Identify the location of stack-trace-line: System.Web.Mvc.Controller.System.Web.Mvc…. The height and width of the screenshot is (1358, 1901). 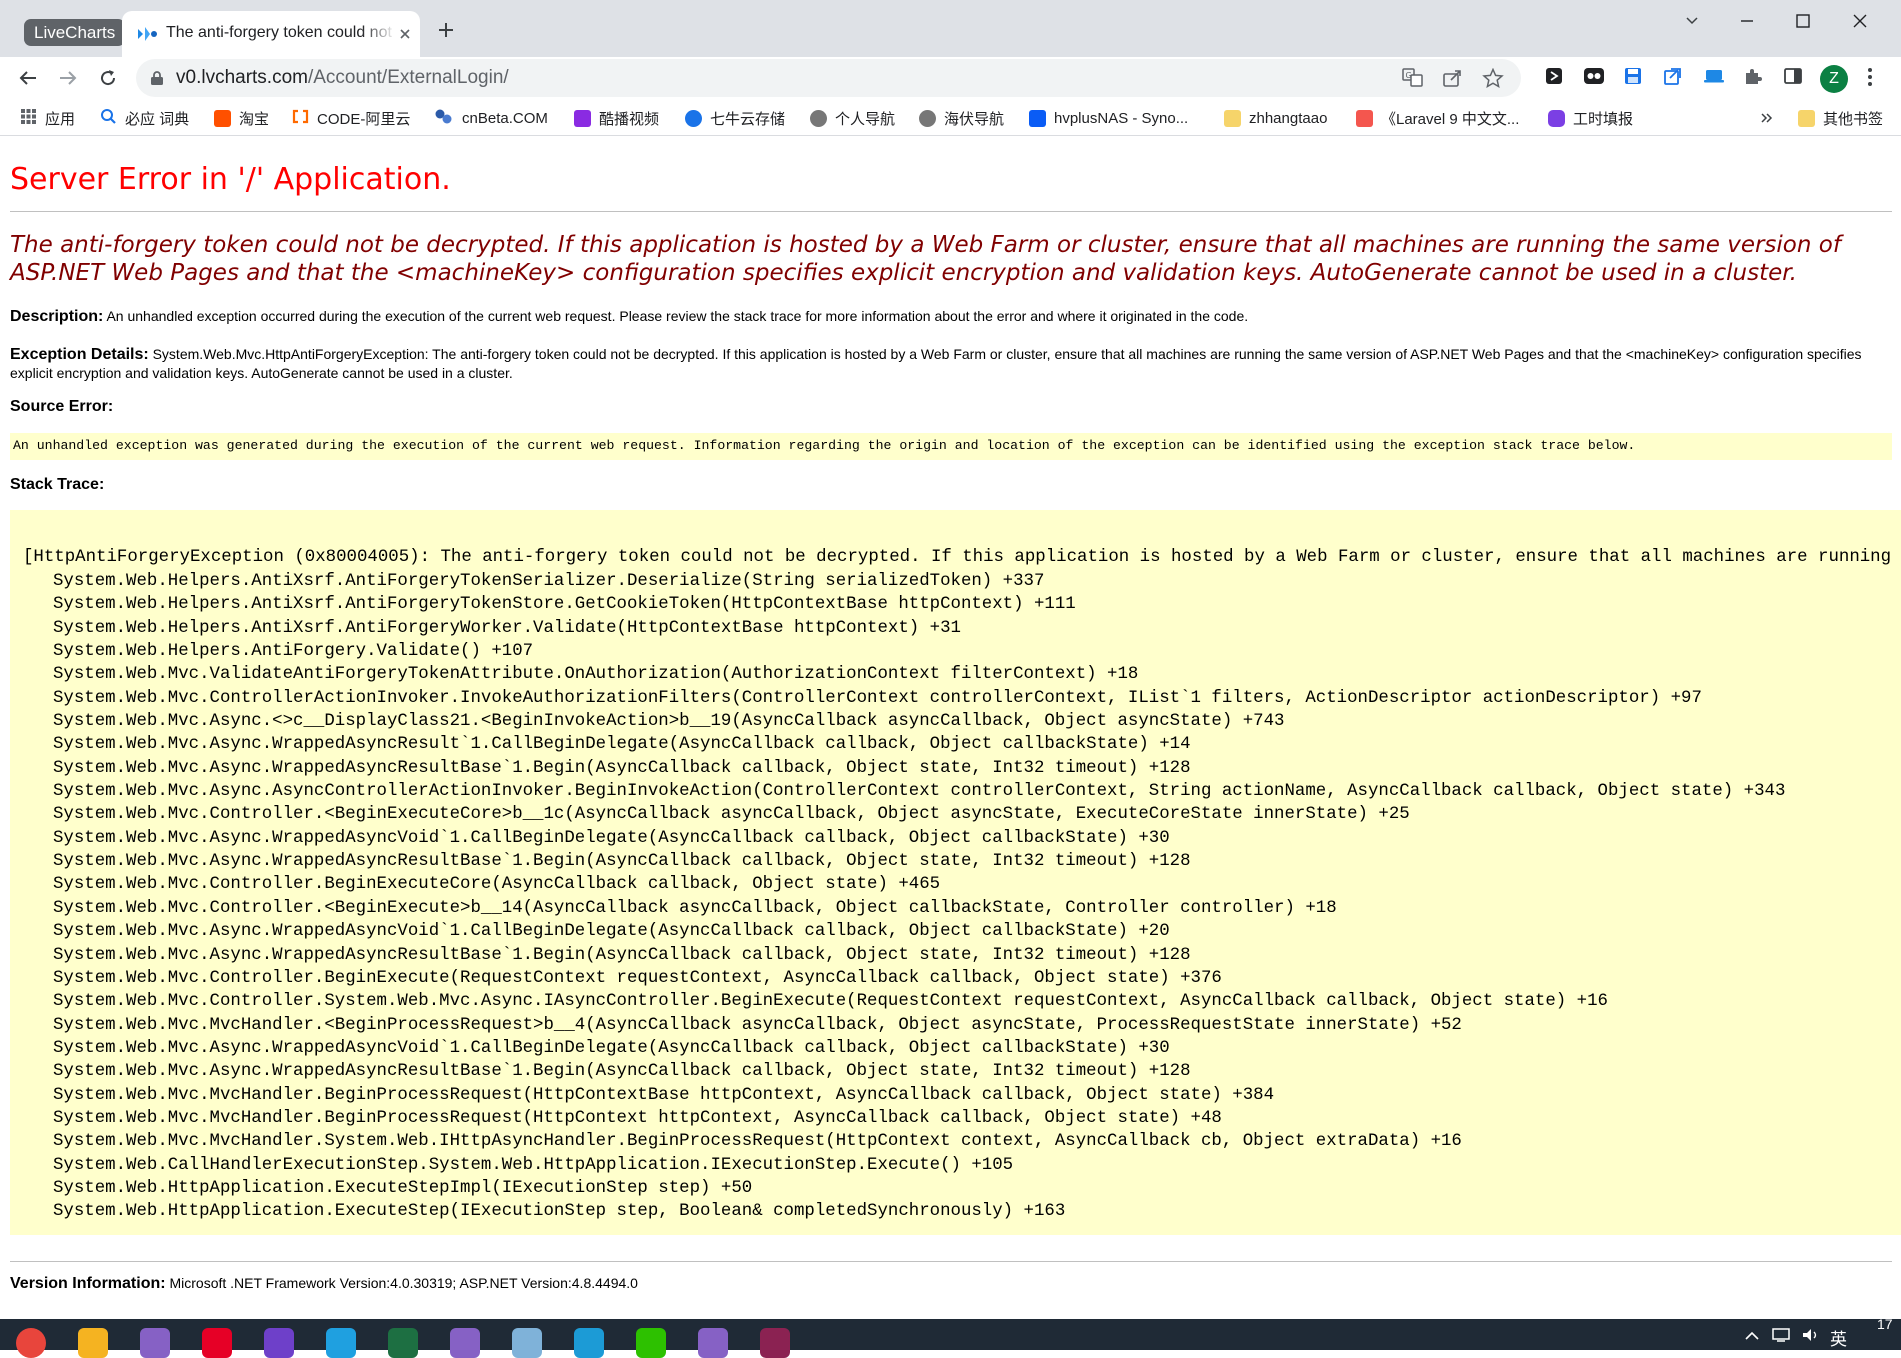
(830, 1002).